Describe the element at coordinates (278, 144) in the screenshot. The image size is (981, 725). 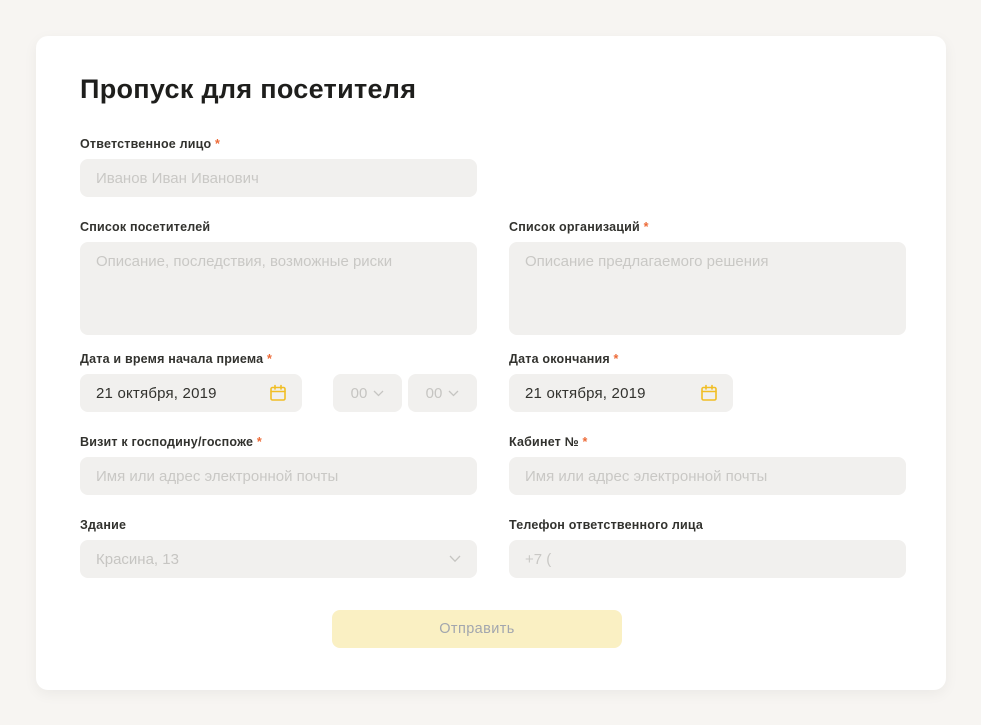
I see `responsible-label: Ответственное лицо *` at that location.